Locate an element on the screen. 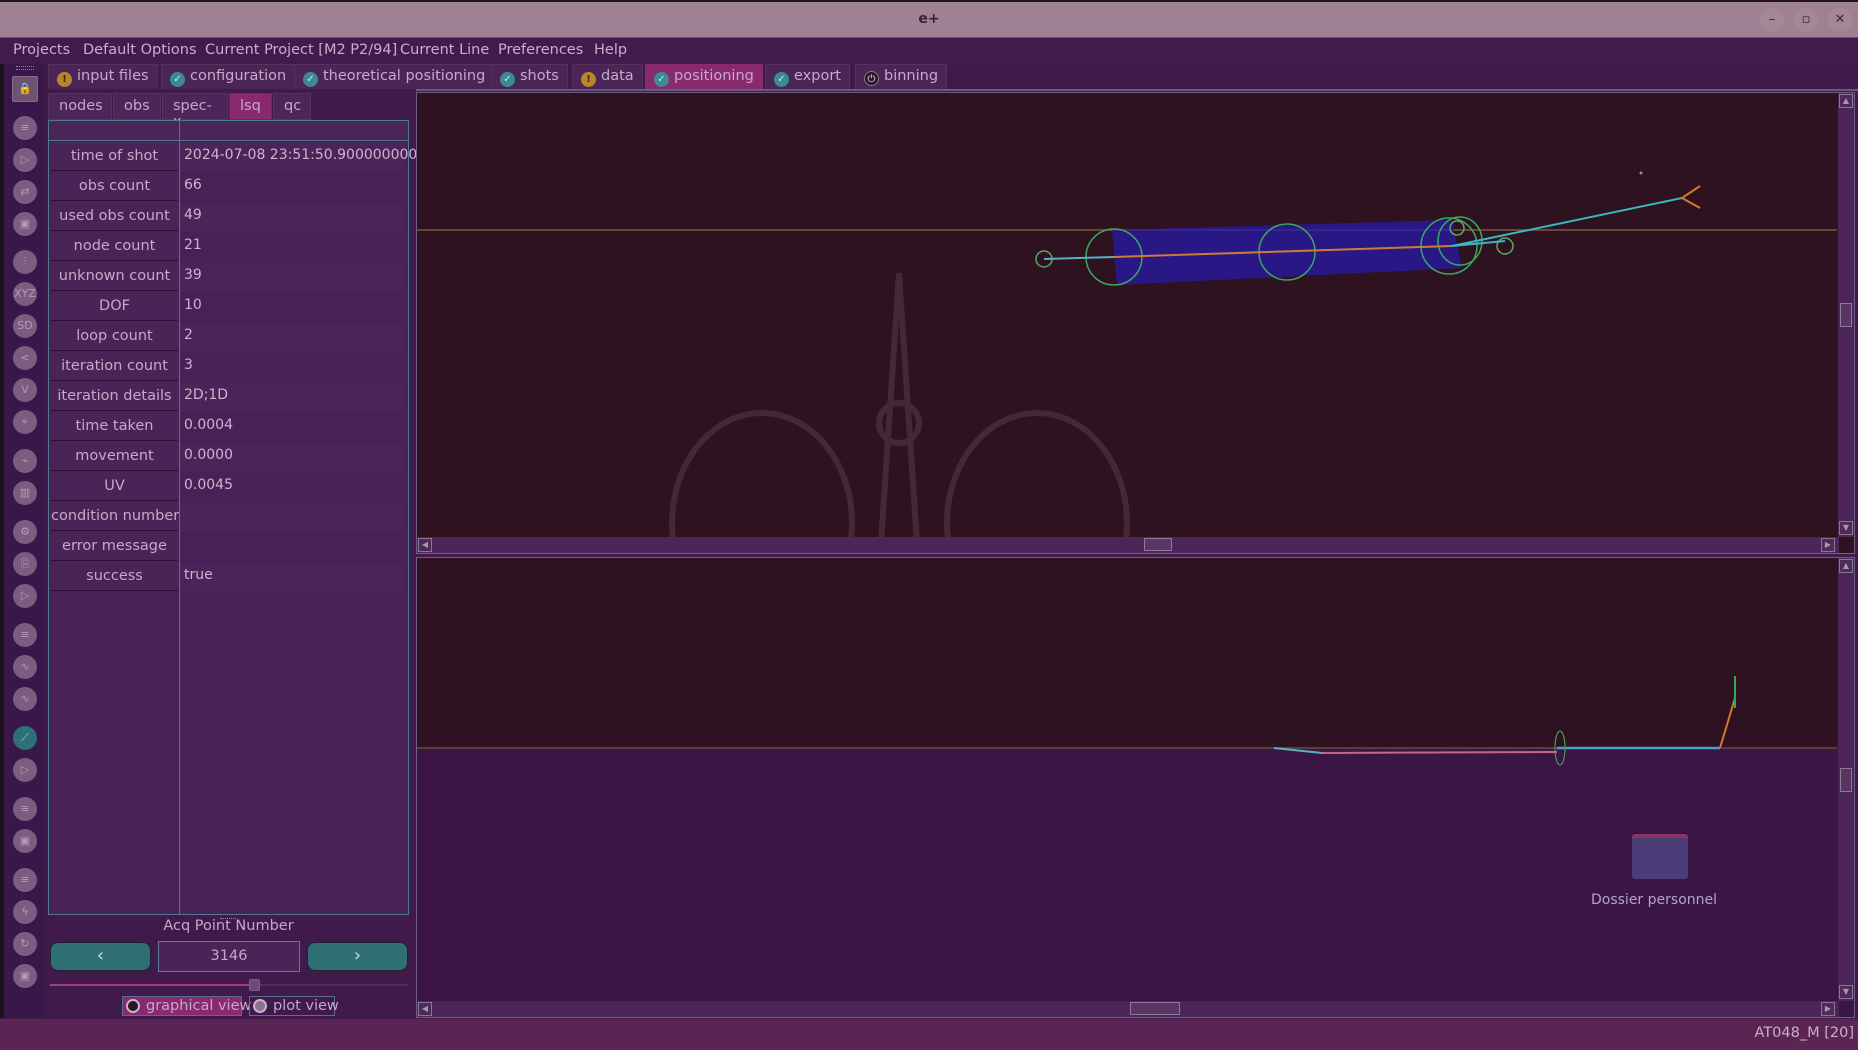  tab-export: ✓ export is located at coordinates (807, 76).